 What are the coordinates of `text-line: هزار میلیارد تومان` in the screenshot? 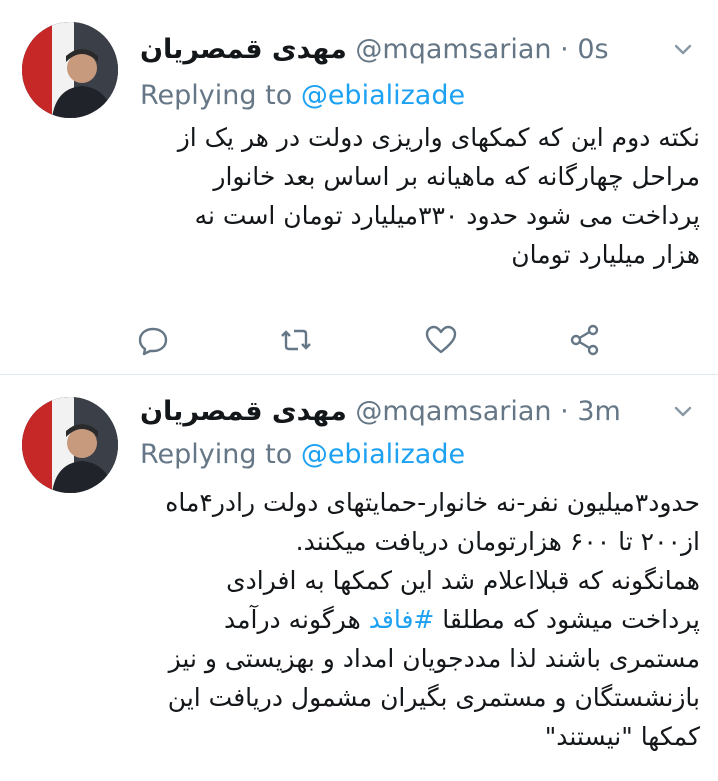 It's located at (605, 254).